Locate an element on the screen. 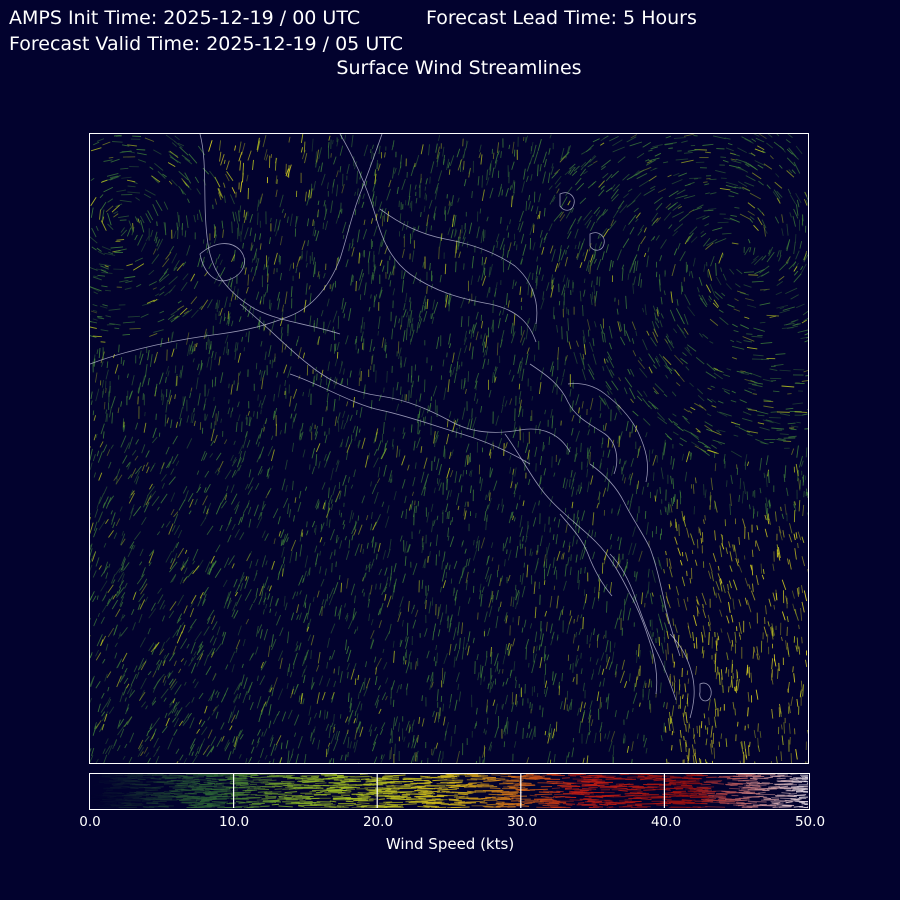  init-time-label: AMPS Init Time: 2025-12-19 / 00 UTC is located at coordinates (185, 18).